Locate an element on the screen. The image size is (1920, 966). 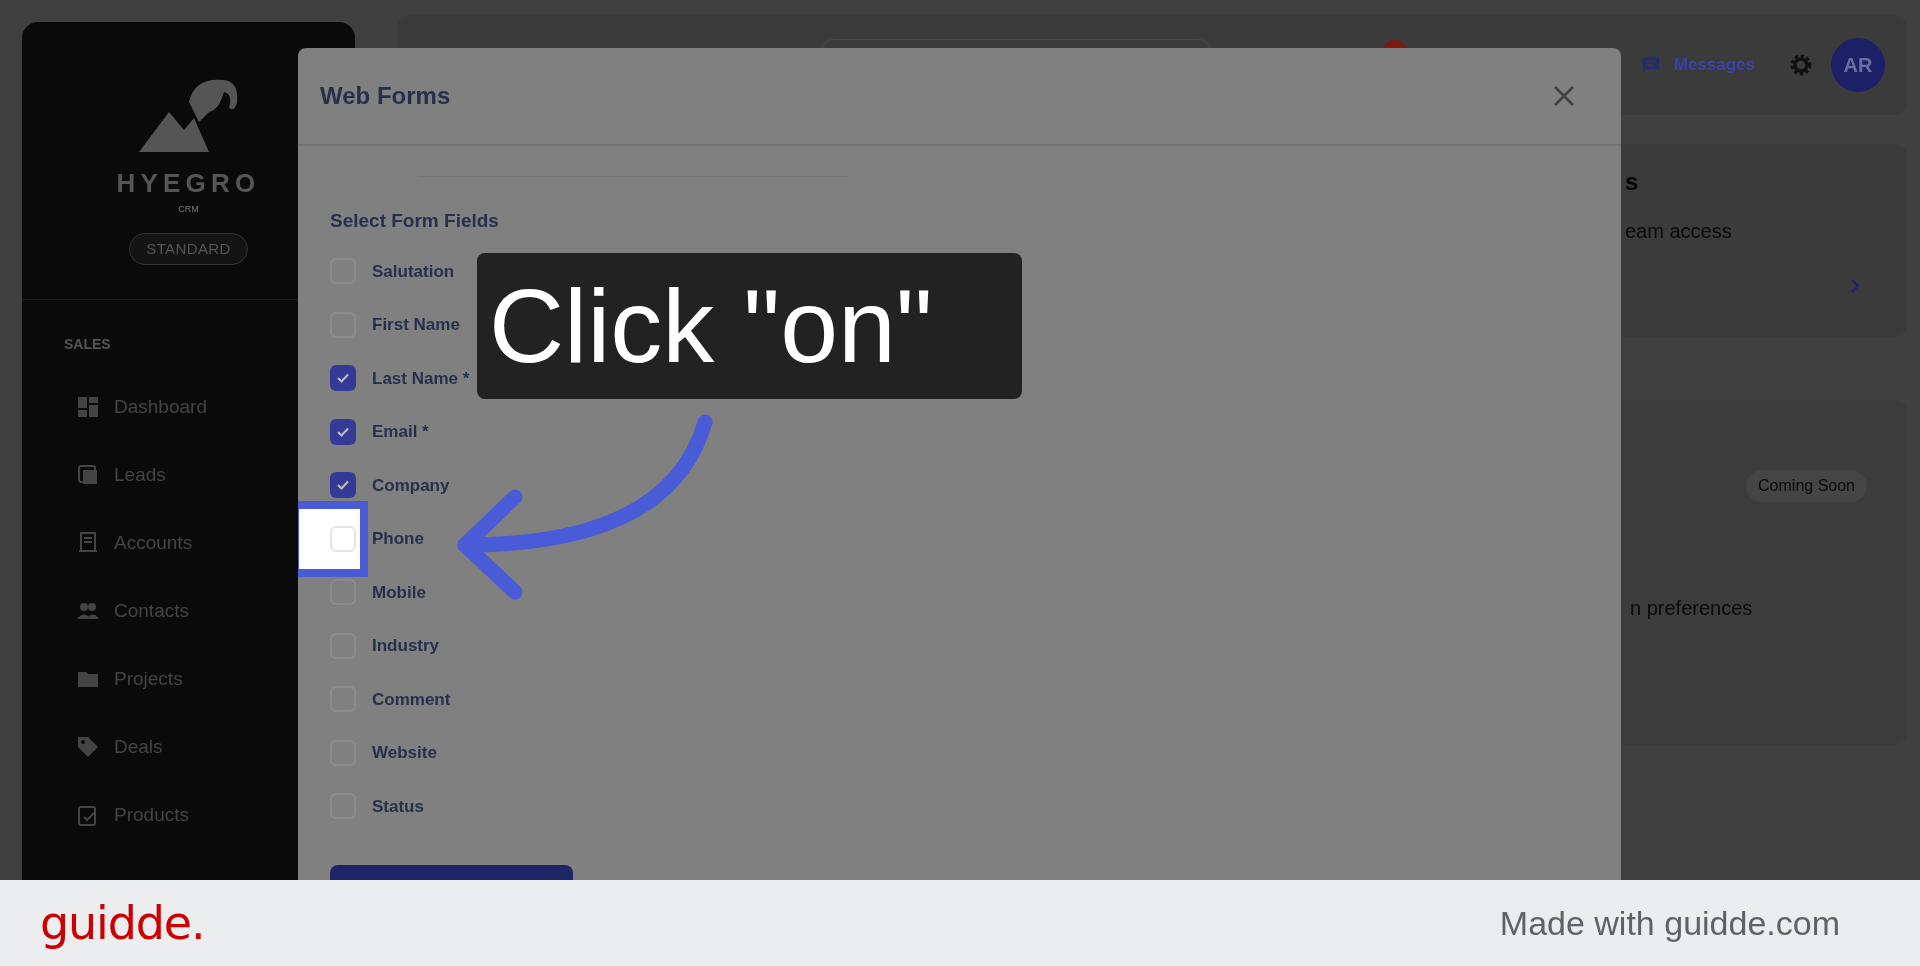
field-label: Last Name * is located at coordinates (421, 378).